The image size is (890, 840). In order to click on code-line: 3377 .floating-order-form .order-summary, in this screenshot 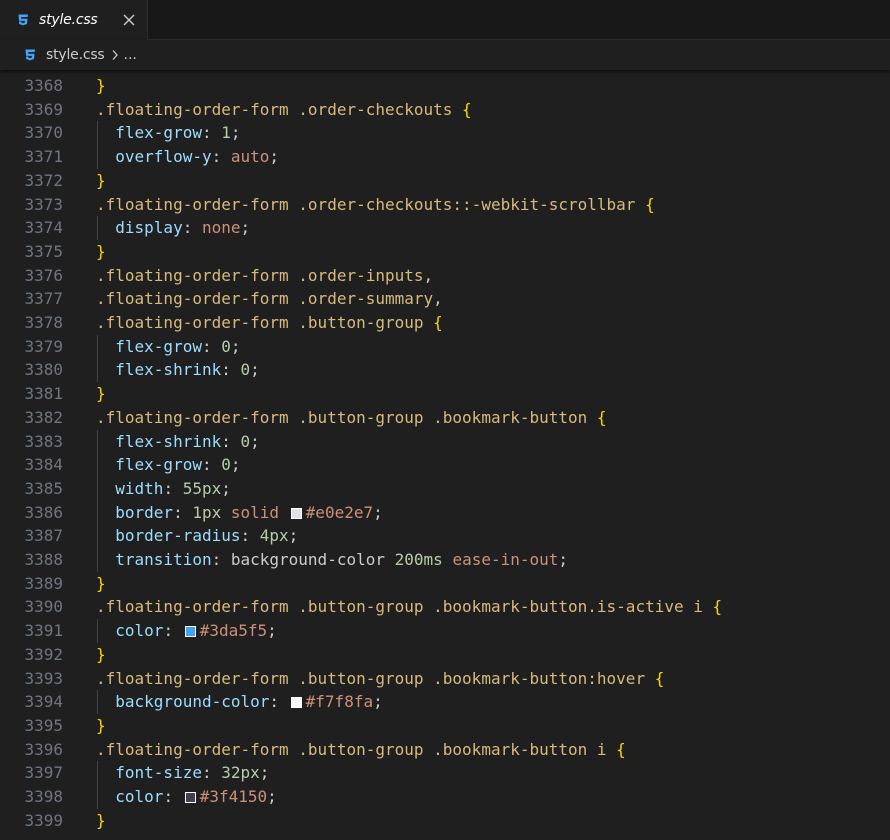, I will do `click(445, 299)`.